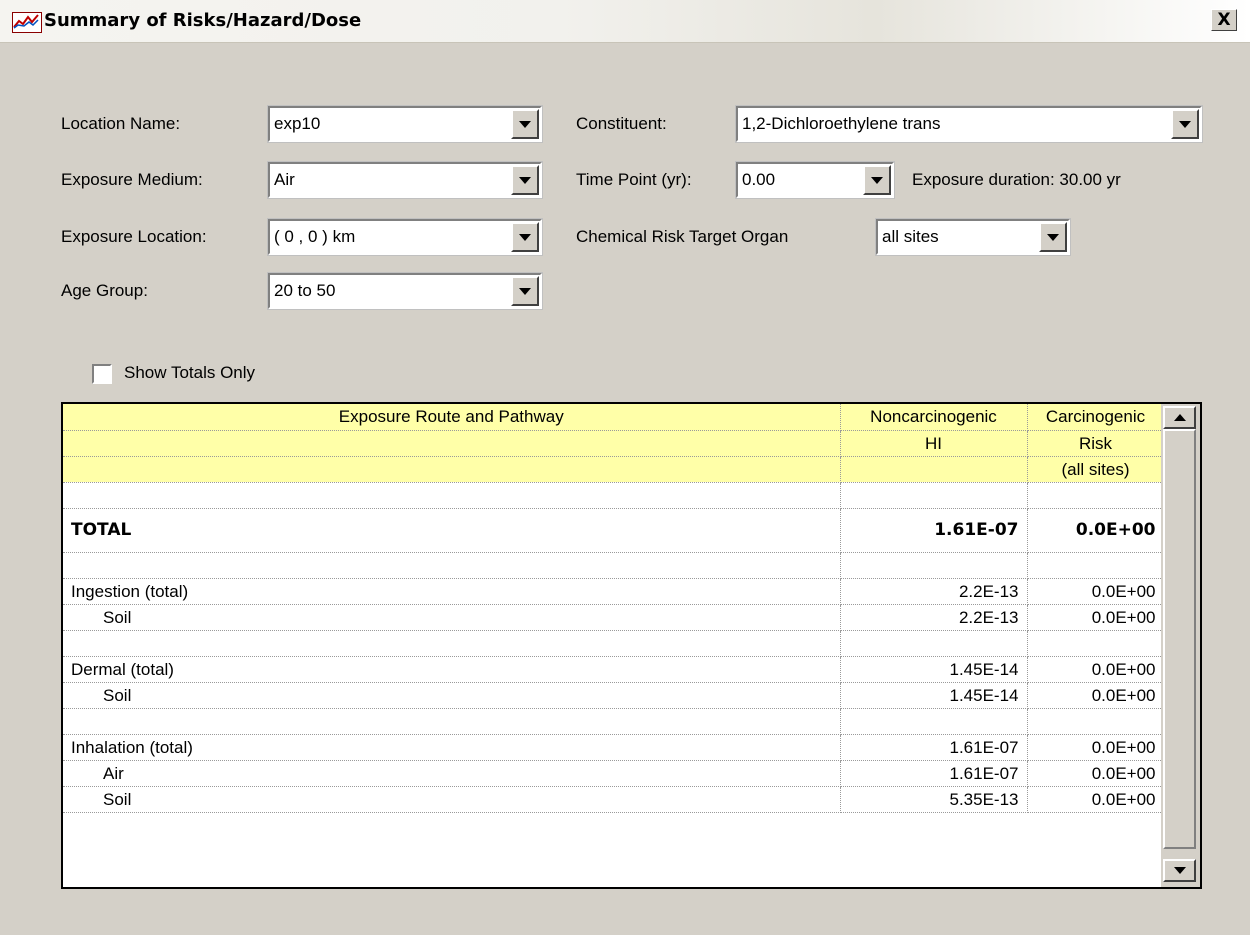 This screenshot has width=1250, height=935. What do you see at coordinates (452, 747) in the screenshot?
I see `row-label: Inhalation (total)` at bounding box center [452, 747].